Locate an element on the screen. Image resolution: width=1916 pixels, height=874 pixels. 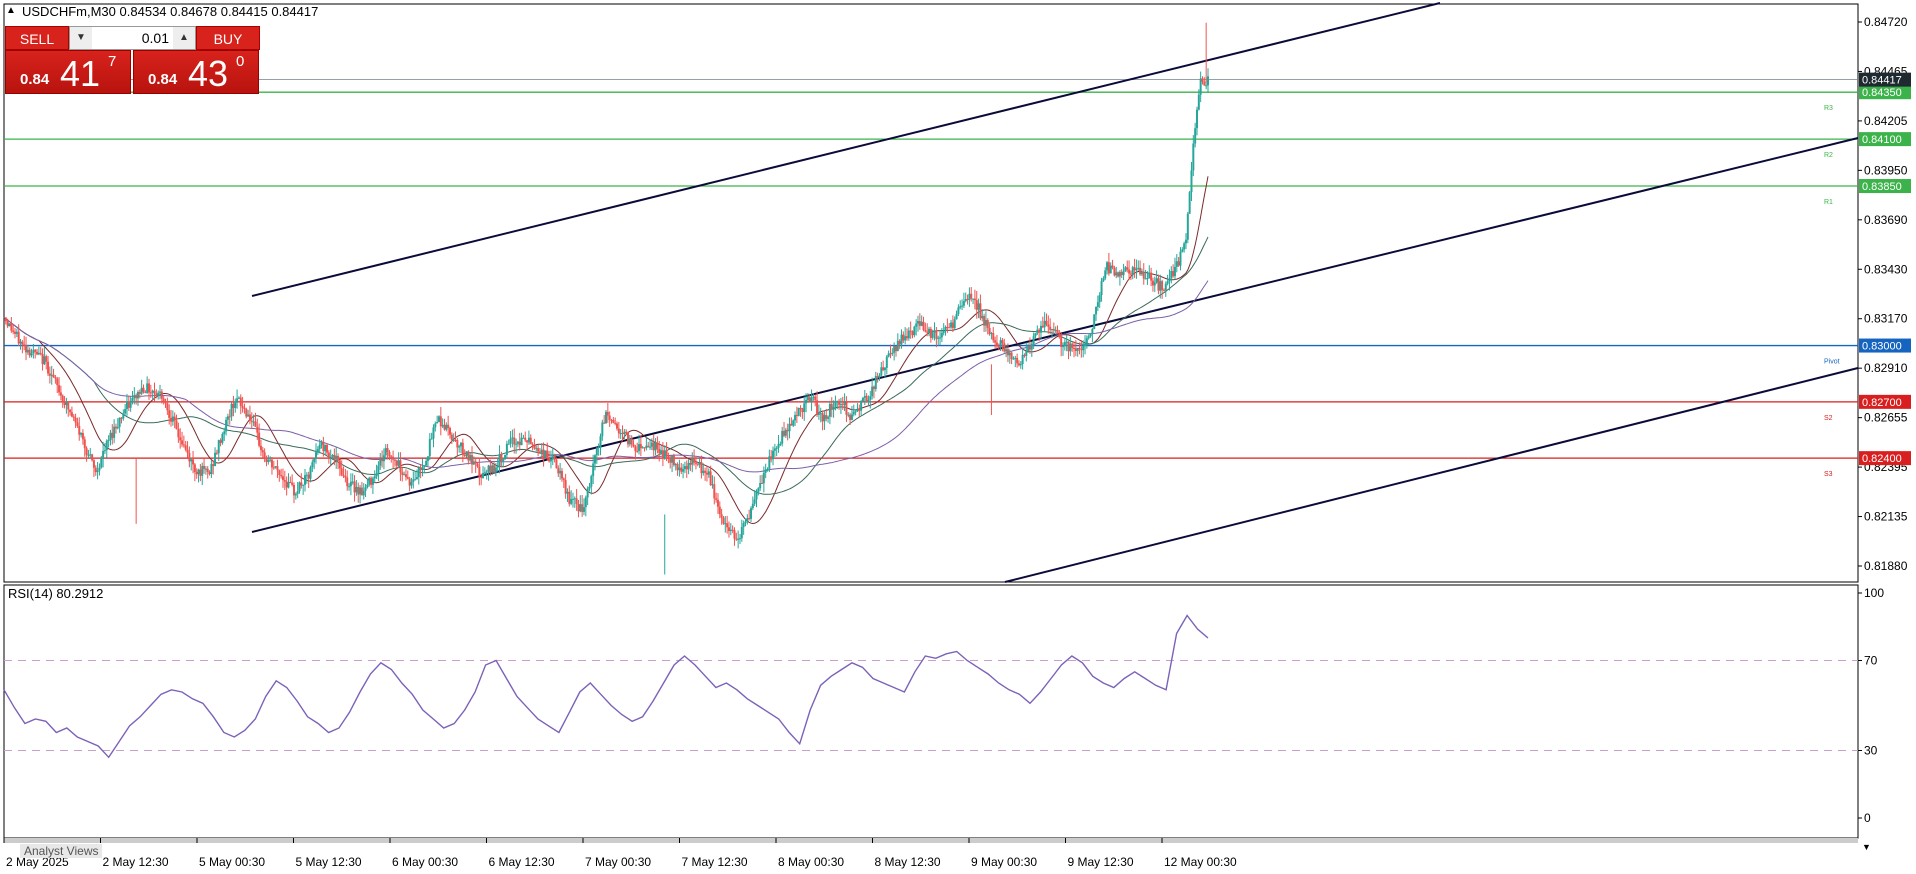
buy-quote: 0.84 43 0 is located at coordinates (196, 72).